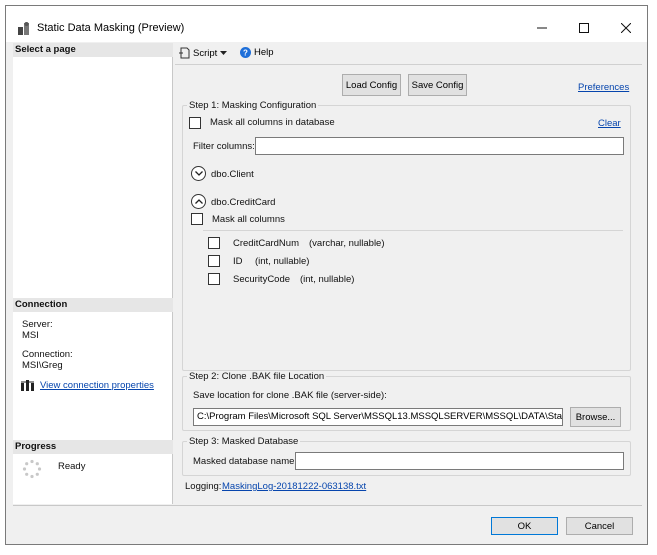 The image size is (657, 555). What do you see at coordinates (603, 87) in the screenshot?
I see `preferences-link: Preferences` at bounding box center [603, 87].